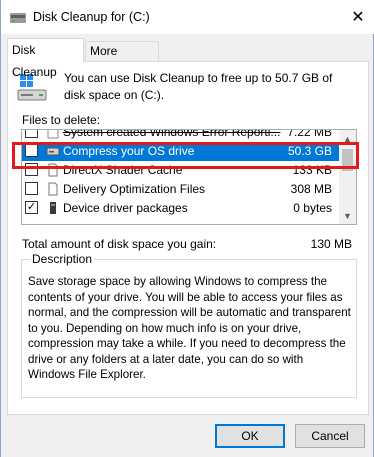  Describe the element at coordinates (347, 138) in the screenshot. I see `scroll-up-icon: ▲` at that location.